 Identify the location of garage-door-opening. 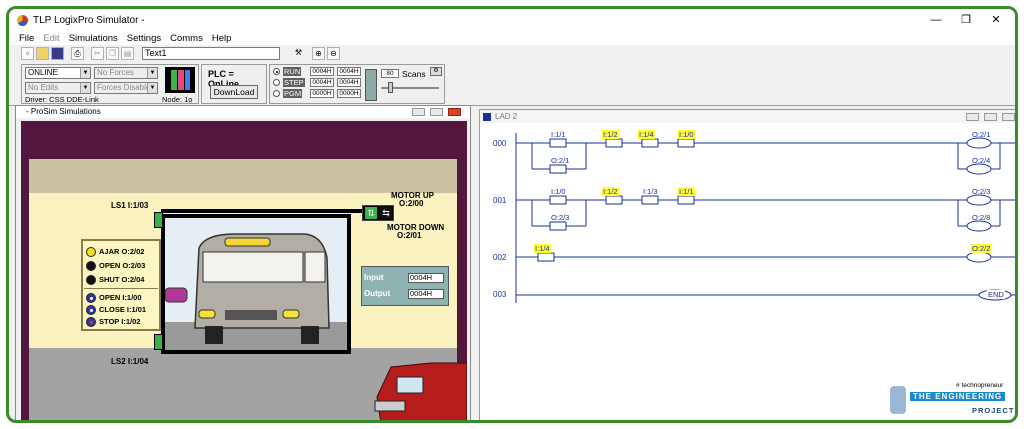
(256, 284).